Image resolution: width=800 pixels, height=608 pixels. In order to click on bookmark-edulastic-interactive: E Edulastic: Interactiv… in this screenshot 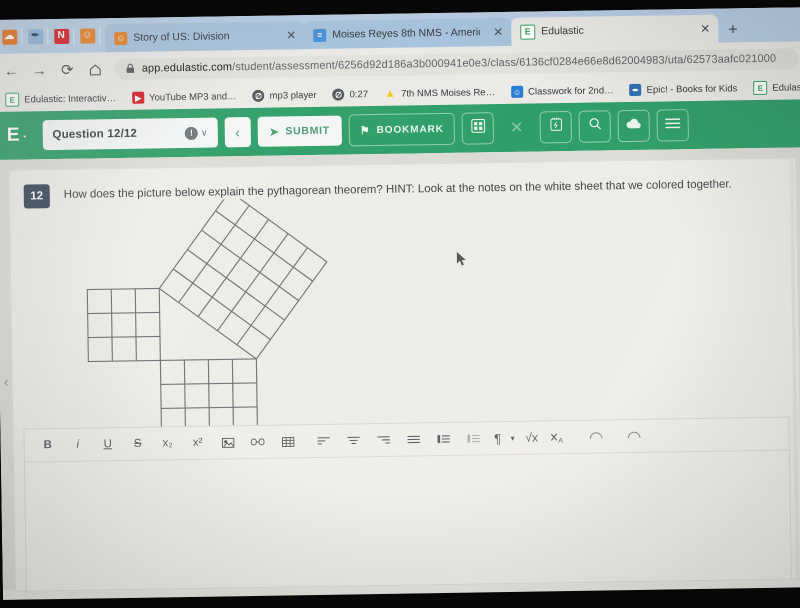, I will do `click(61, 99)`.